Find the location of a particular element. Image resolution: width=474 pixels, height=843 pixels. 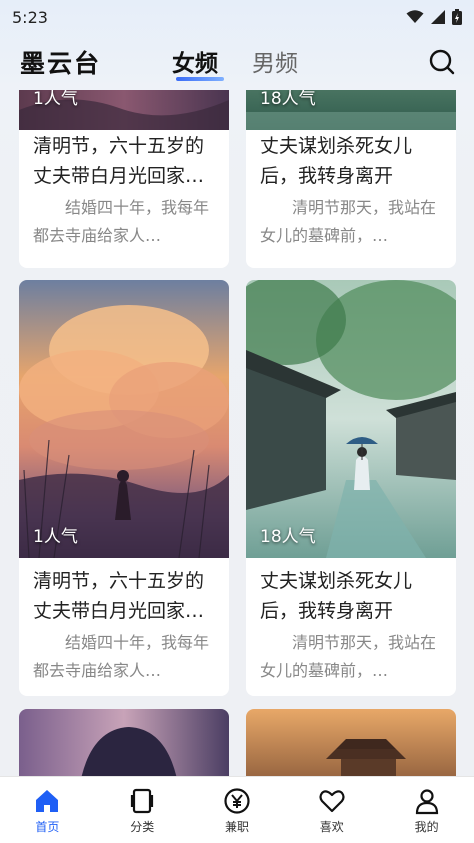

app-title: 墨云台 is located at coordinates (61, 63).